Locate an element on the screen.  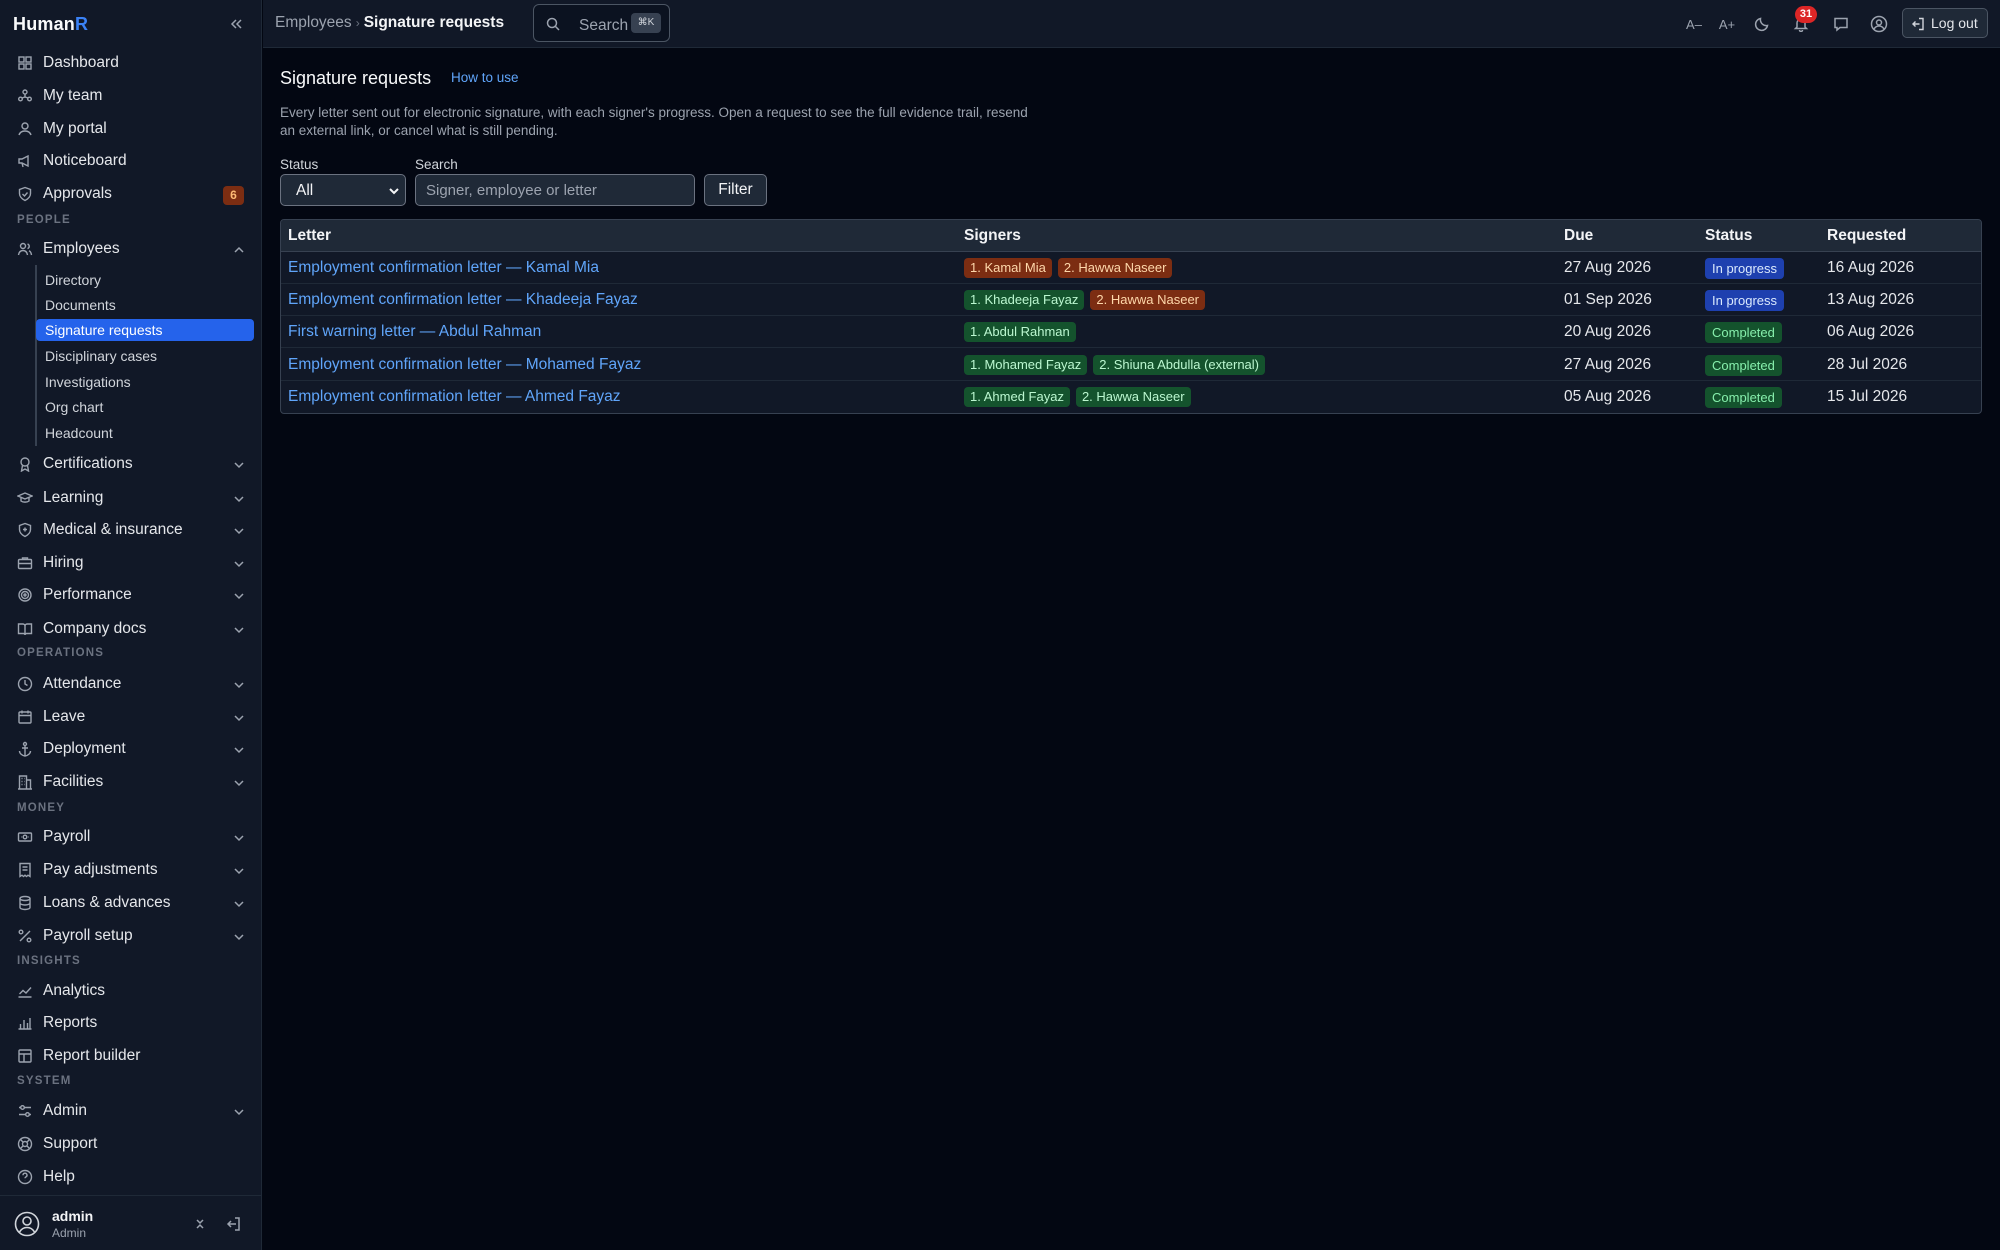
subitem-label: Headcount is located at coordinates (79, 433).